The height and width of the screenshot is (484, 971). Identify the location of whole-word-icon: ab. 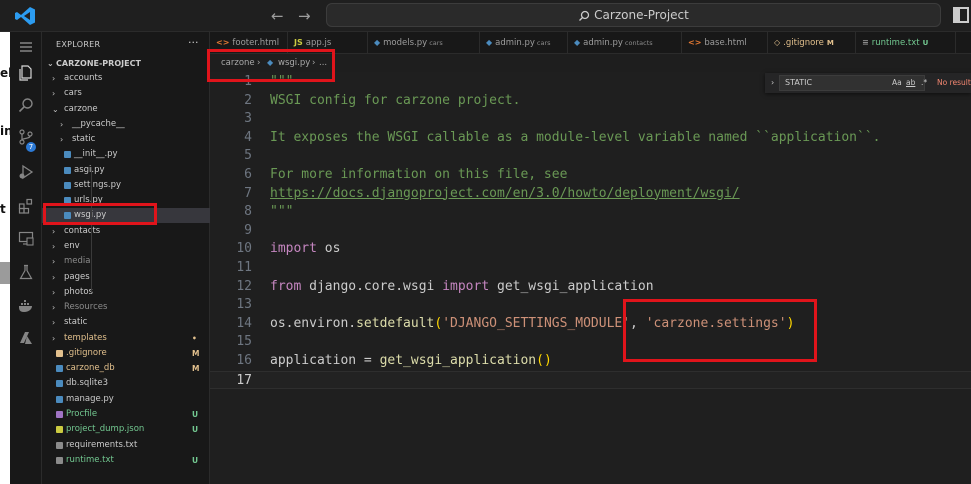
(910, 83).